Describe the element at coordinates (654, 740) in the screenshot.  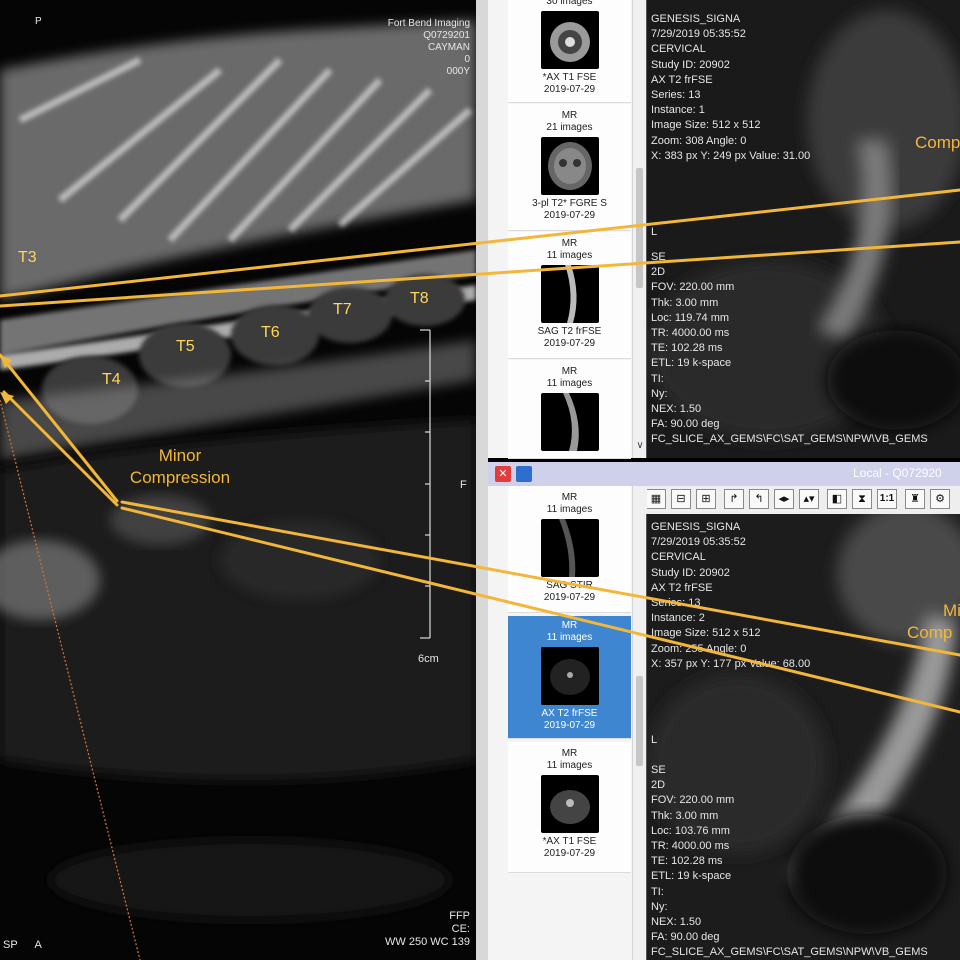
I see `orientation-left: L` at that location.